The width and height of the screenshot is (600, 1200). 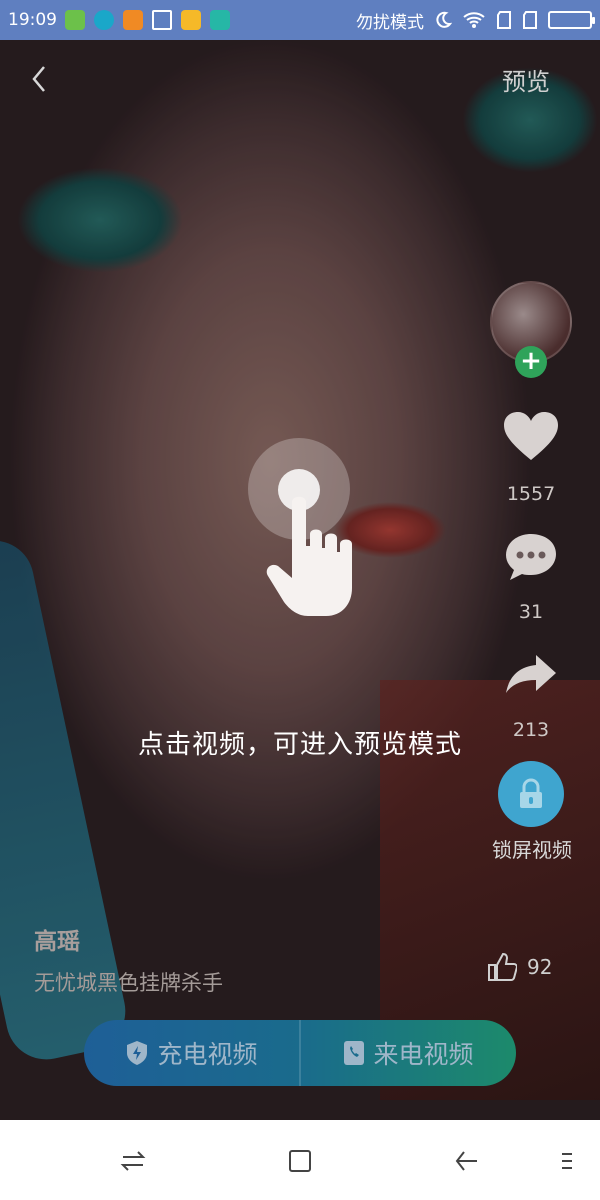 What do you see at coordinates (207, 1054) in the screenshot?
I see `charge-video-label: 充电视频` at bounding box center [207, 1054].